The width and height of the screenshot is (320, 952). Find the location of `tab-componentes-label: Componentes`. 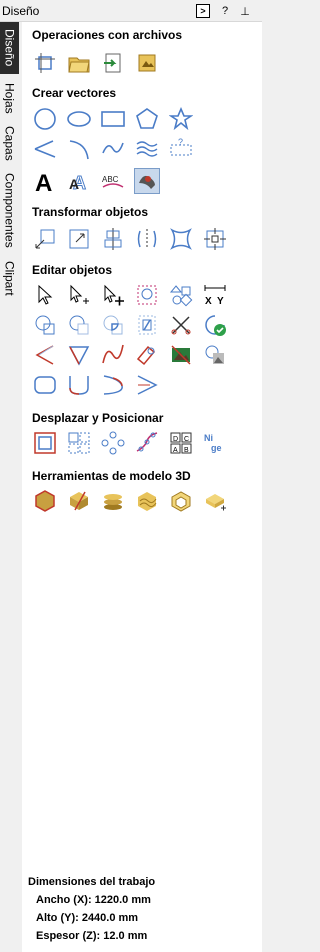

tab-componentes-label: Componentes is located at coordinates (9, 210).